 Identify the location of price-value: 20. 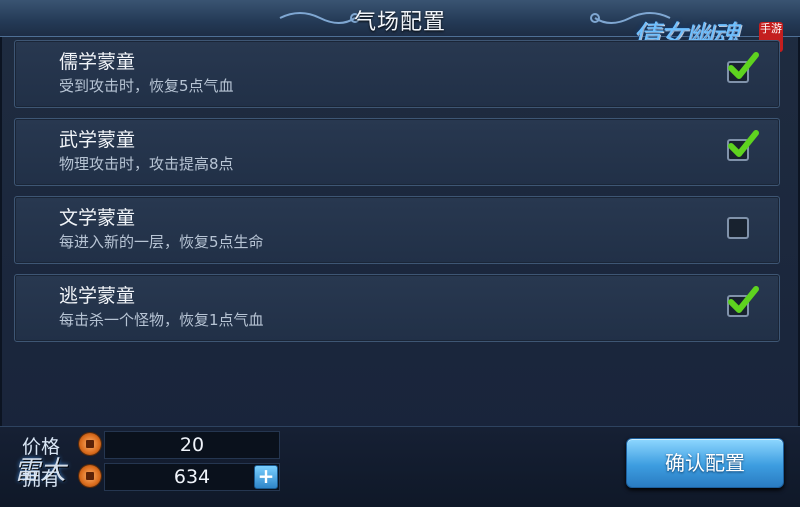
(192, 445).